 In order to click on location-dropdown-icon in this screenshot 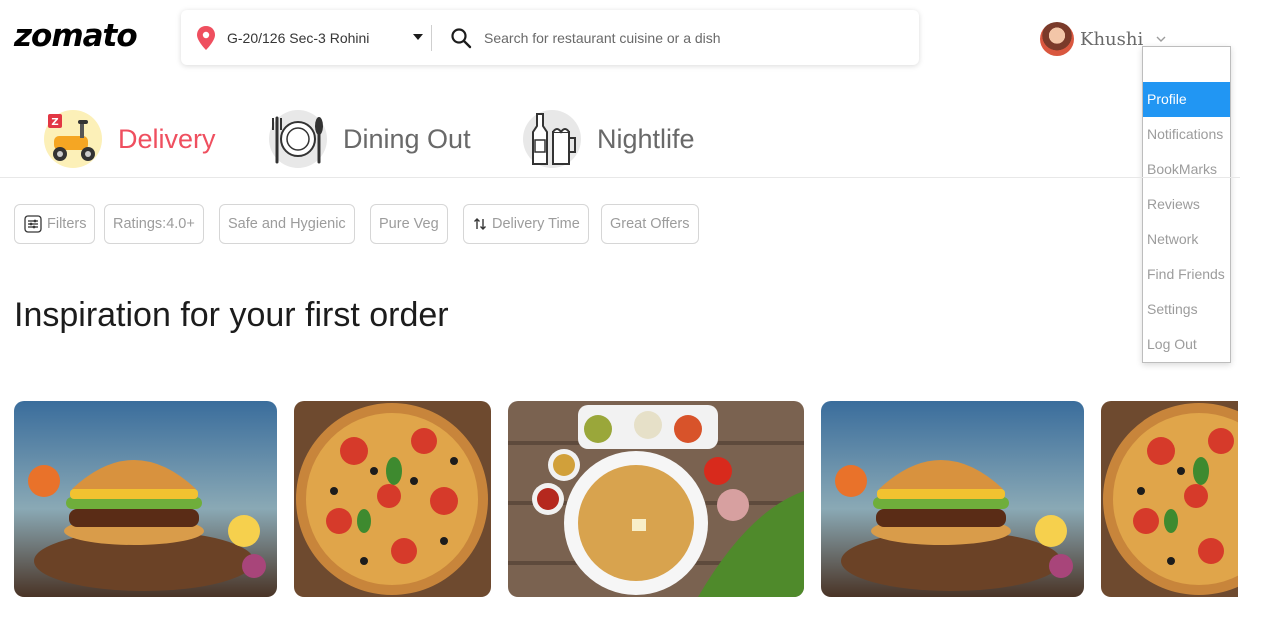, I will do `click(418, 37)`.